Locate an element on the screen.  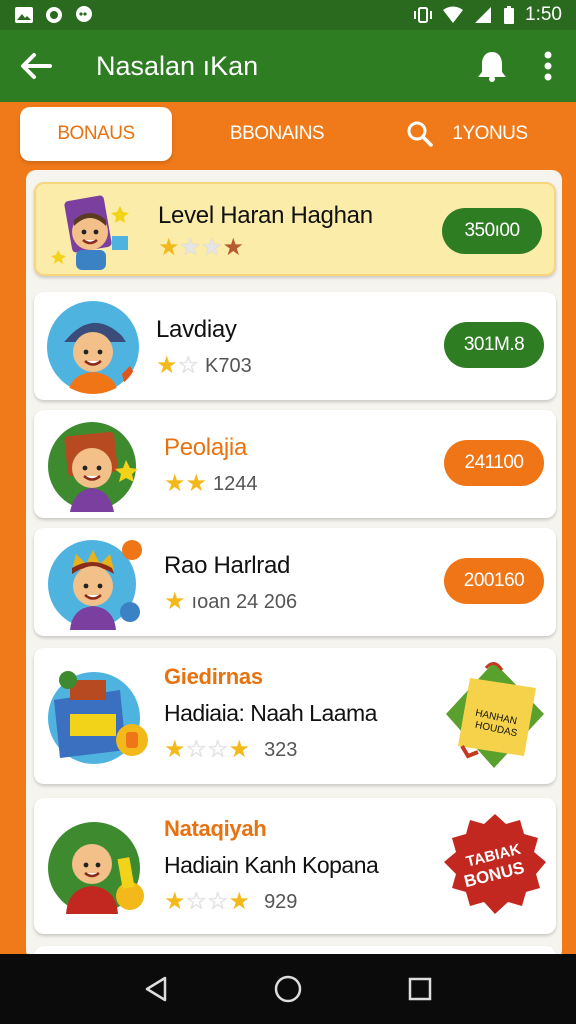
rating-stars: ★ ★ 1244 is located at coordinates (211, 484).